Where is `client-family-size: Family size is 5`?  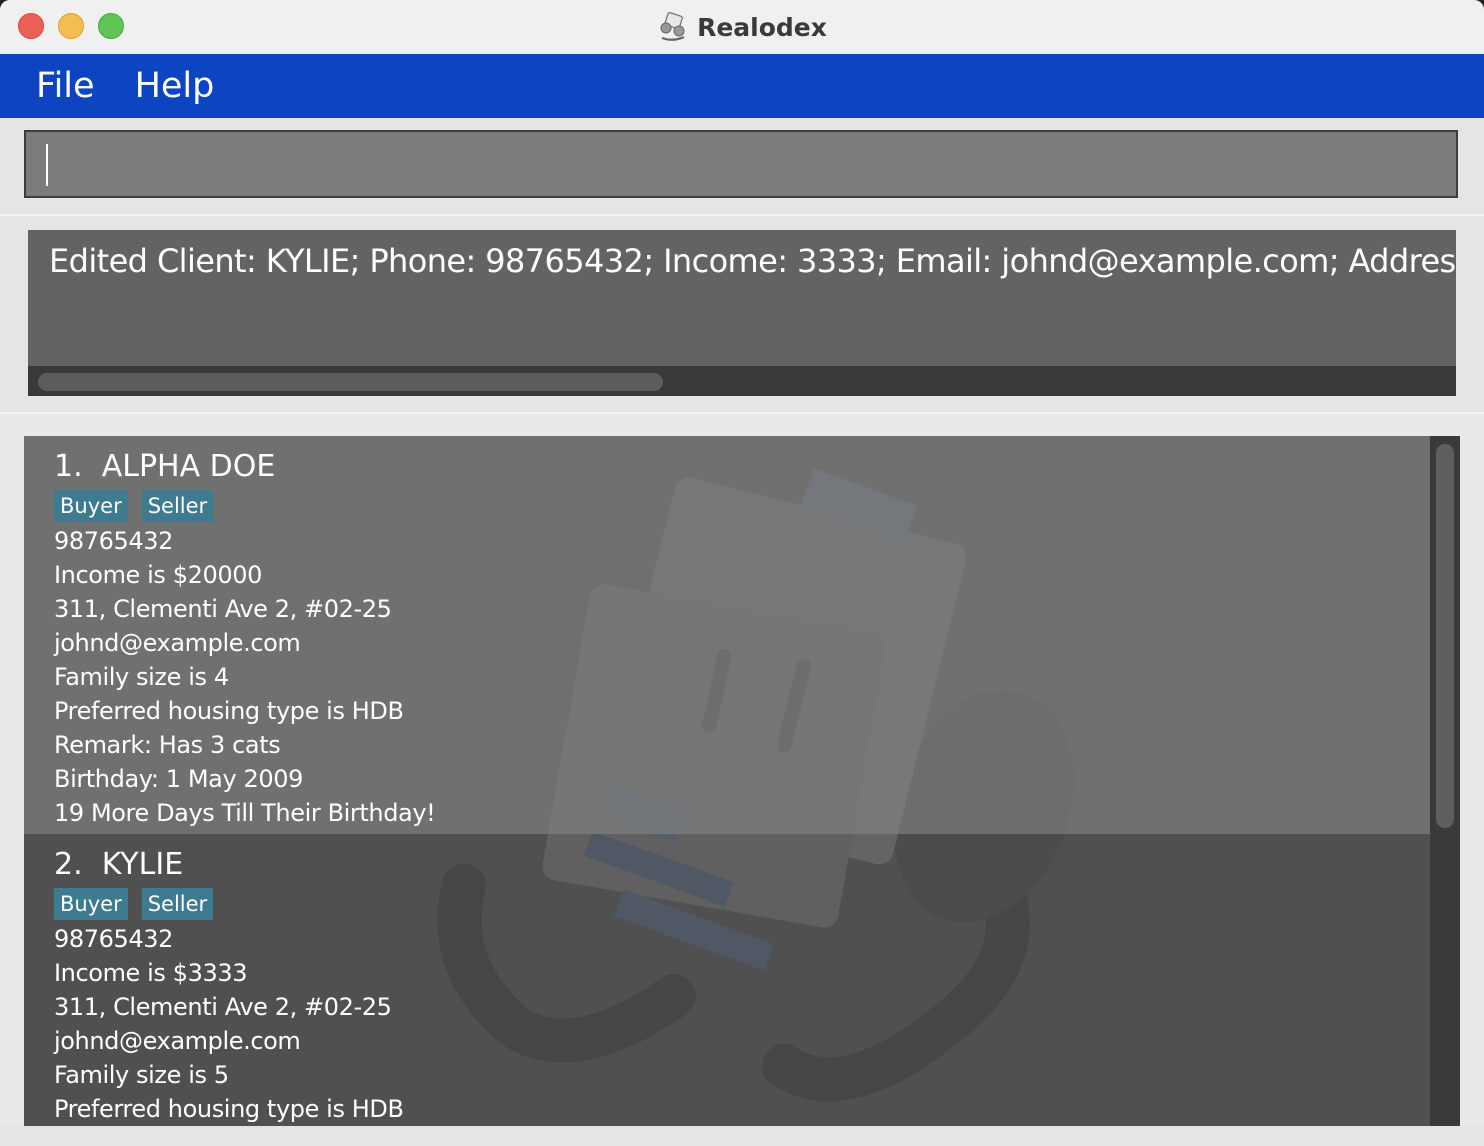 client-family-size: Family size is 5 is located at coordinates (141, 1075).